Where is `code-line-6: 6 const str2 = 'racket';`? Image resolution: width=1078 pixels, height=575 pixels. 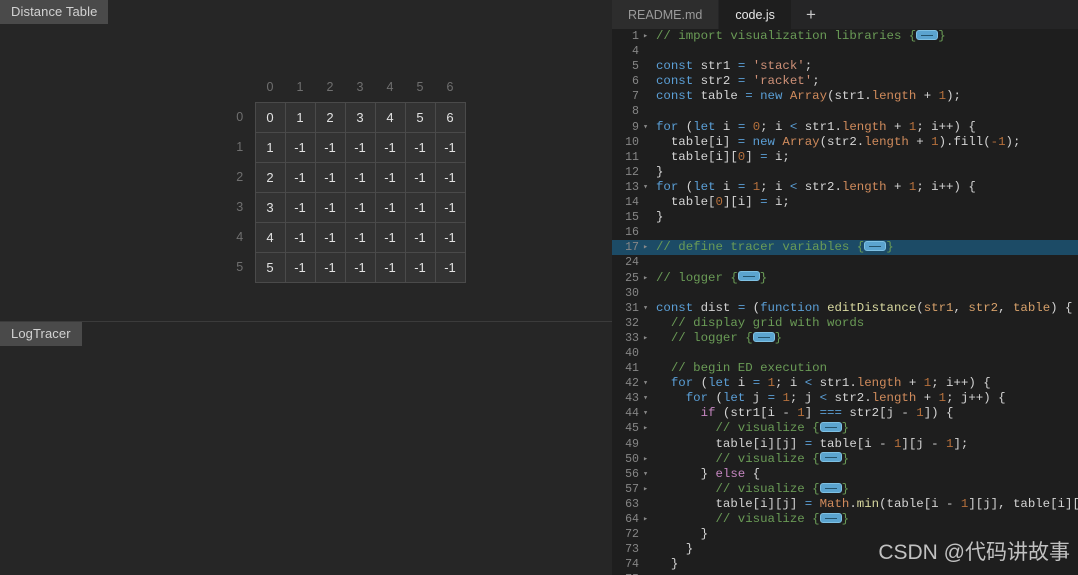
code-line-6: 6 const str2 = 'racket'; is located at coordinates (845, 81).